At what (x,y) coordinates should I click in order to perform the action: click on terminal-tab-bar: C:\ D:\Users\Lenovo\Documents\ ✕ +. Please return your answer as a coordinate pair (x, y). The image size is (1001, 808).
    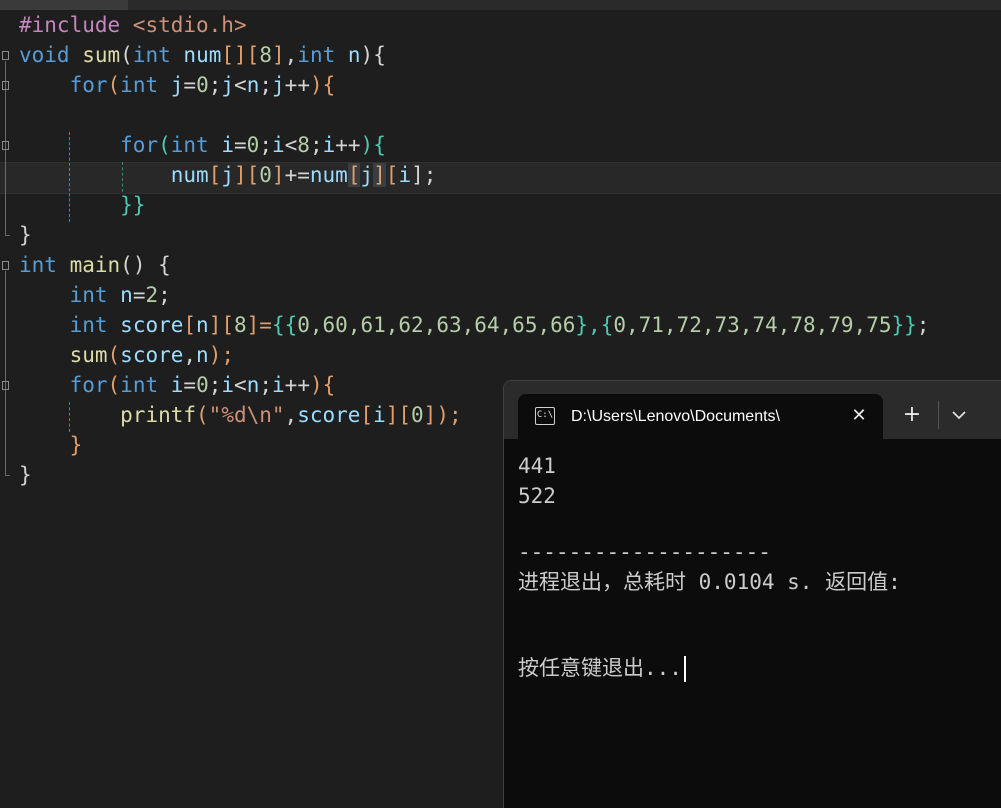
    Looking at the image, I should click on (752, 410).